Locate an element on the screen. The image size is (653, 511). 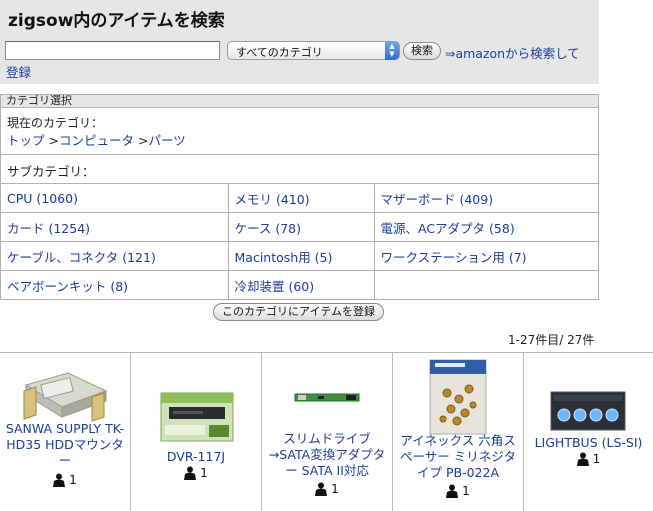
select-arrows-icon: ▲ ▼ is located at coordinates (392, 50).